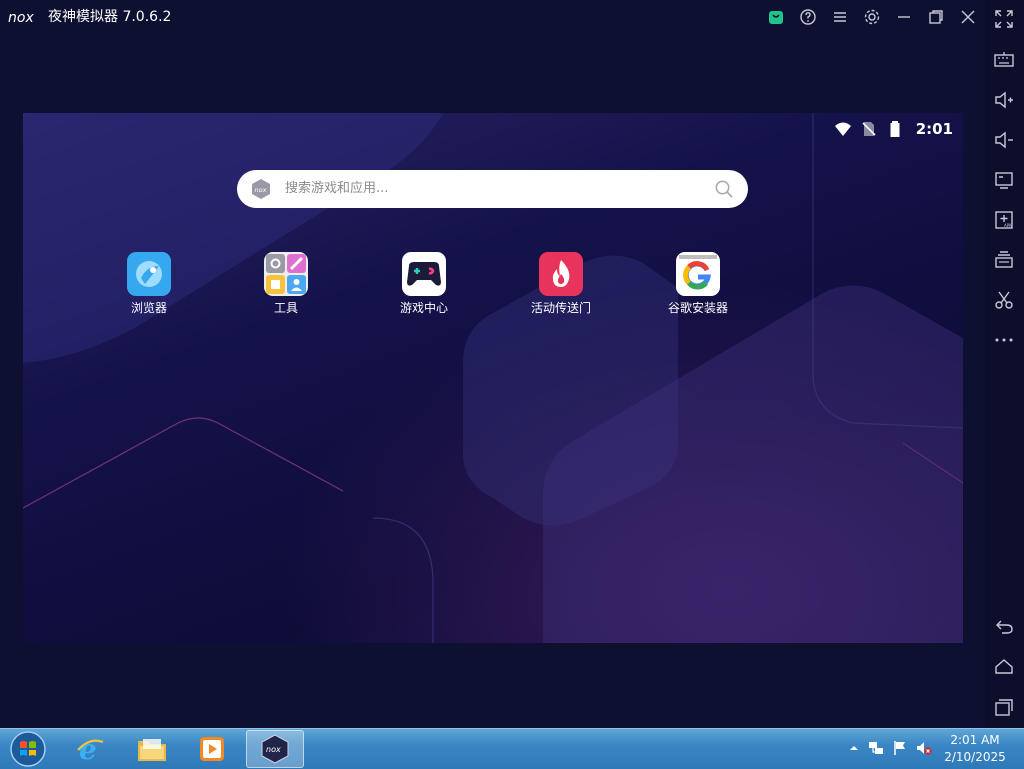 This screenshot has height=769, width=1024. Describe the element at coordinates (724, 189) in the screenshot. I see `search-icon` at that location.